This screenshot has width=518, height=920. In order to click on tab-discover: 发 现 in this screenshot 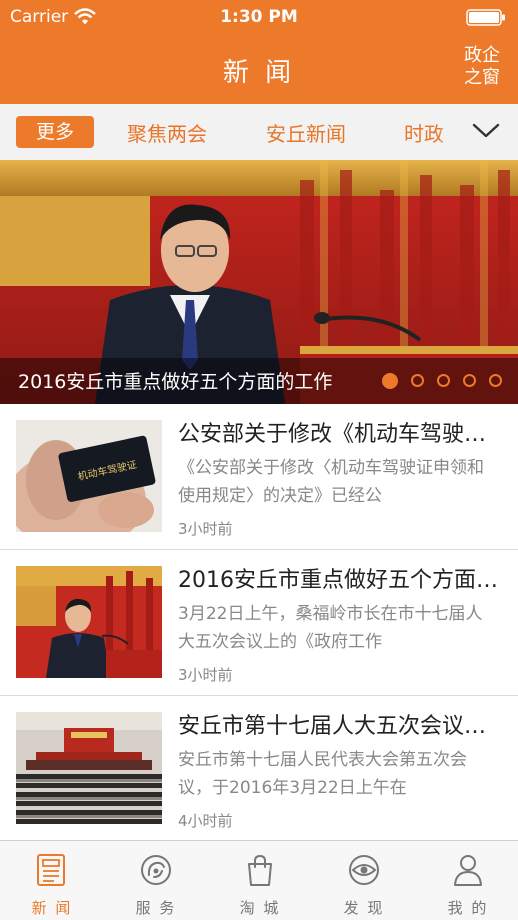, I will do `click(364, 880)`.